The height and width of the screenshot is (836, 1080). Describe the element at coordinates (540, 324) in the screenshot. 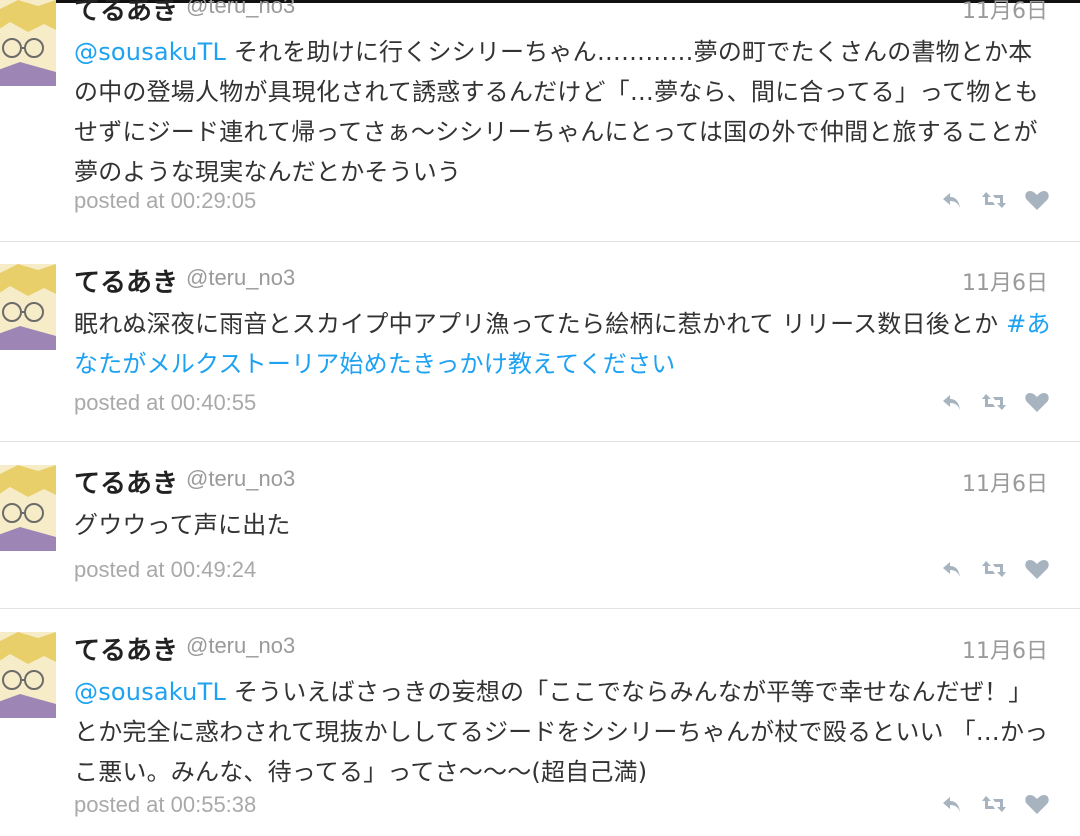

I see `tweet-text-body: 眠れぬ深夜に雨音とスカイプ中アプリ漁ってたら絵柄に惹かれて リリース数日後とか` at that location.